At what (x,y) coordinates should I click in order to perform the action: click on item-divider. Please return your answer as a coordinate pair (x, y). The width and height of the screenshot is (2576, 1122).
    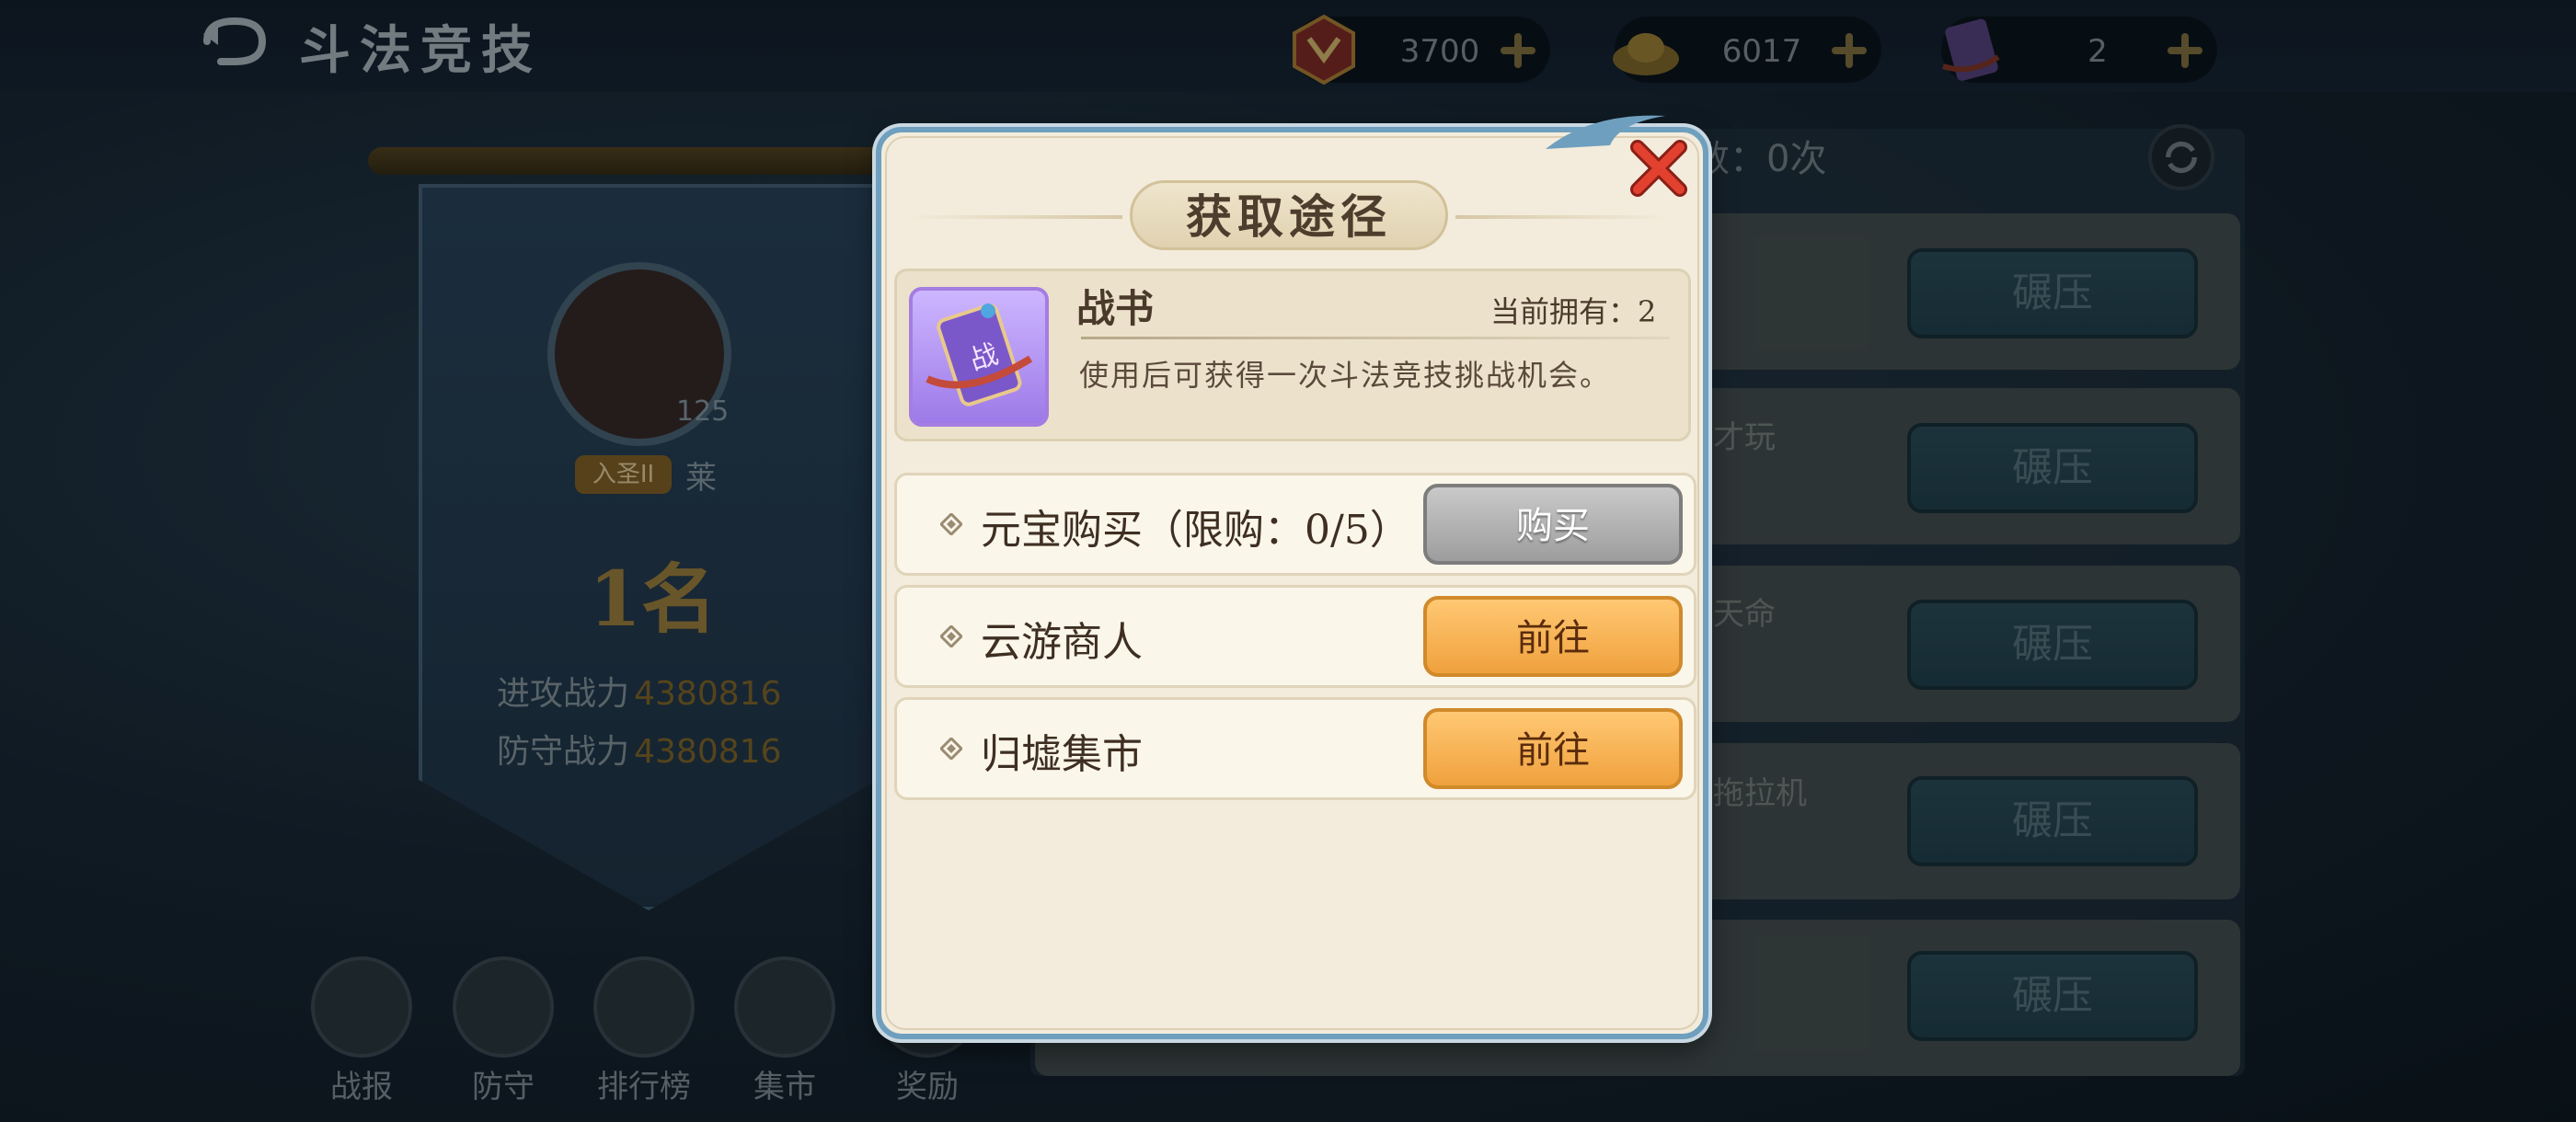
    Looking at the image, I should click on (1375, 338).